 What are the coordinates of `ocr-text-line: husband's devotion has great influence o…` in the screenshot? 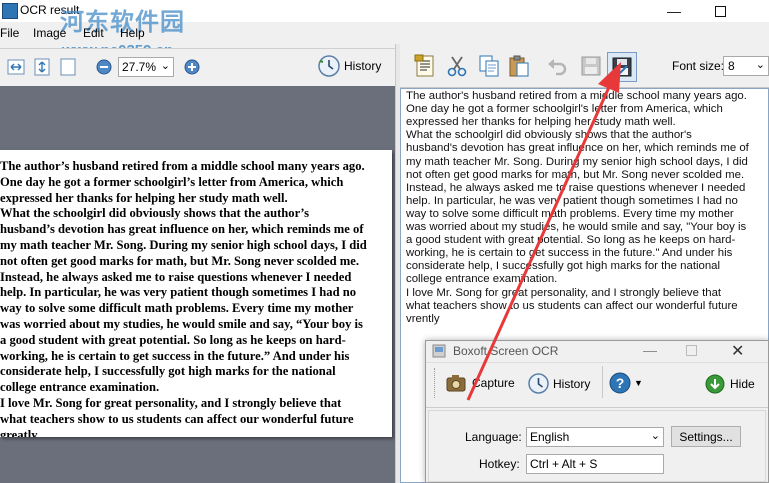 It's located at (577, 148).